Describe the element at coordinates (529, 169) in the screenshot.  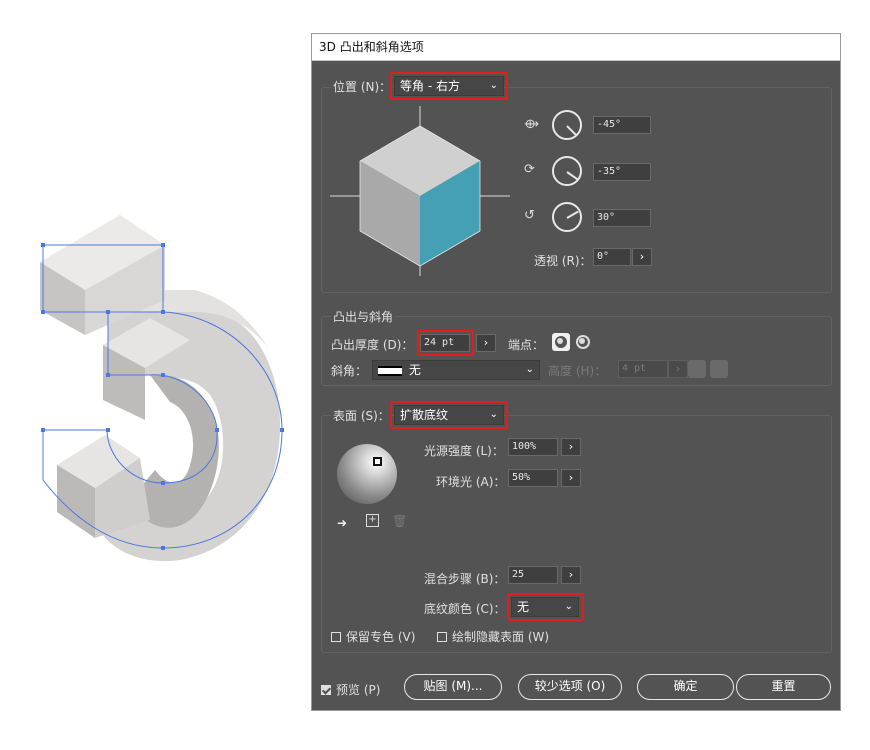
I see `y-axis-rotate-icon: ⟳` at that location.